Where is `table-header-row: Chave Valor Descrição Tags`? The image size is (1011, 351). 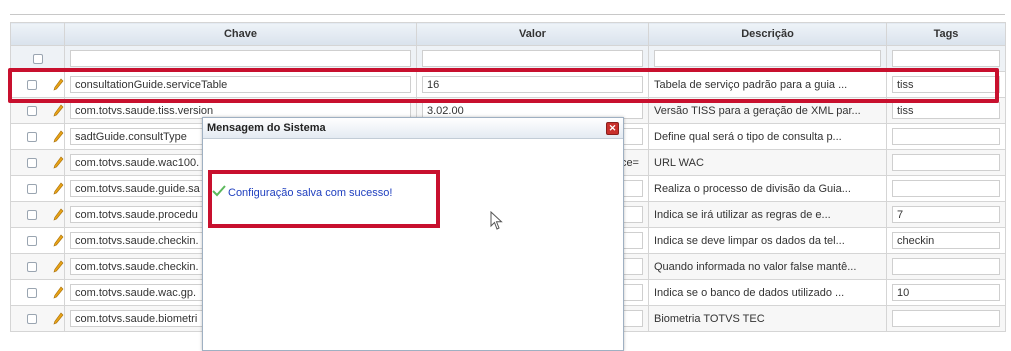 table-header-row: Chave Valor Descrição Tags is located at coordinates (508, 34).